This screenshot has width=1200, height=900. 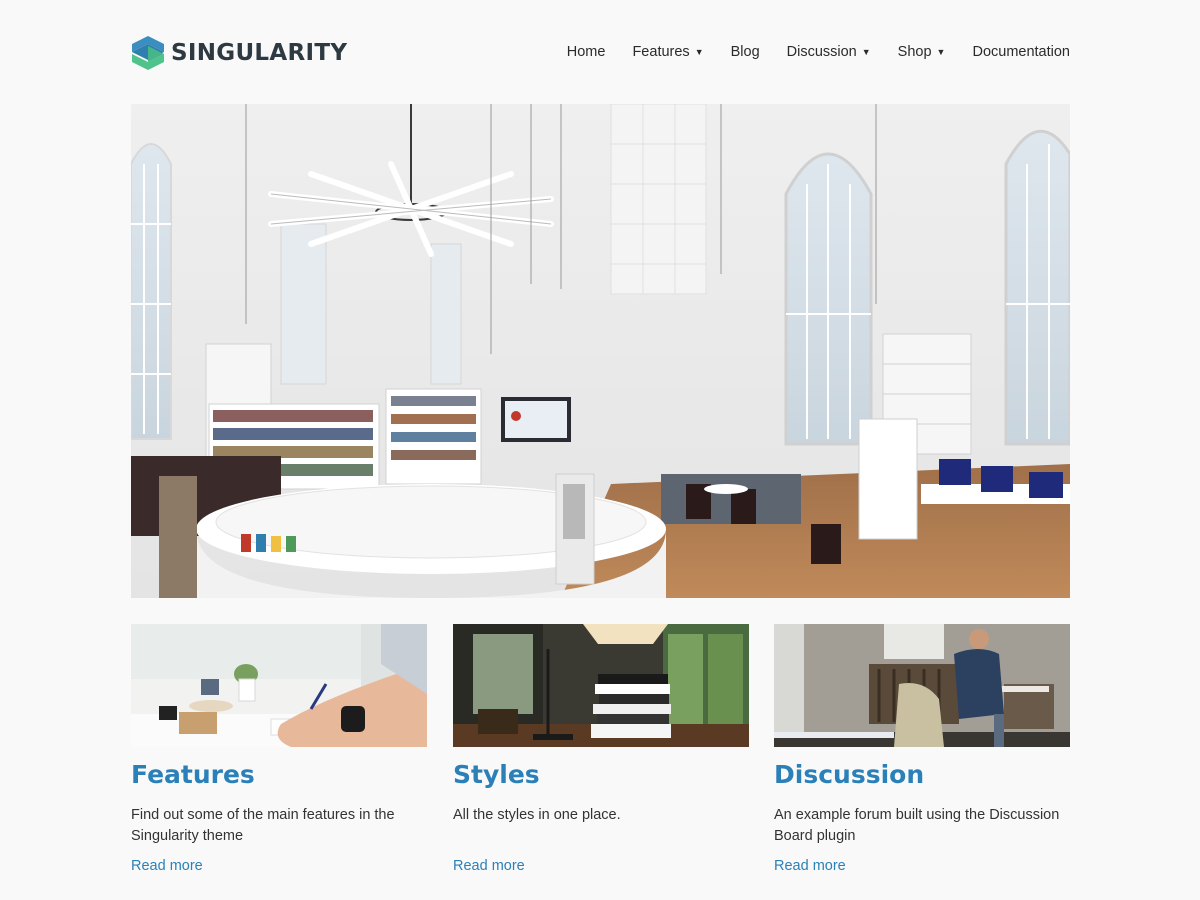 I want to click on card-image-person-reading, so click(x=922, y=685).